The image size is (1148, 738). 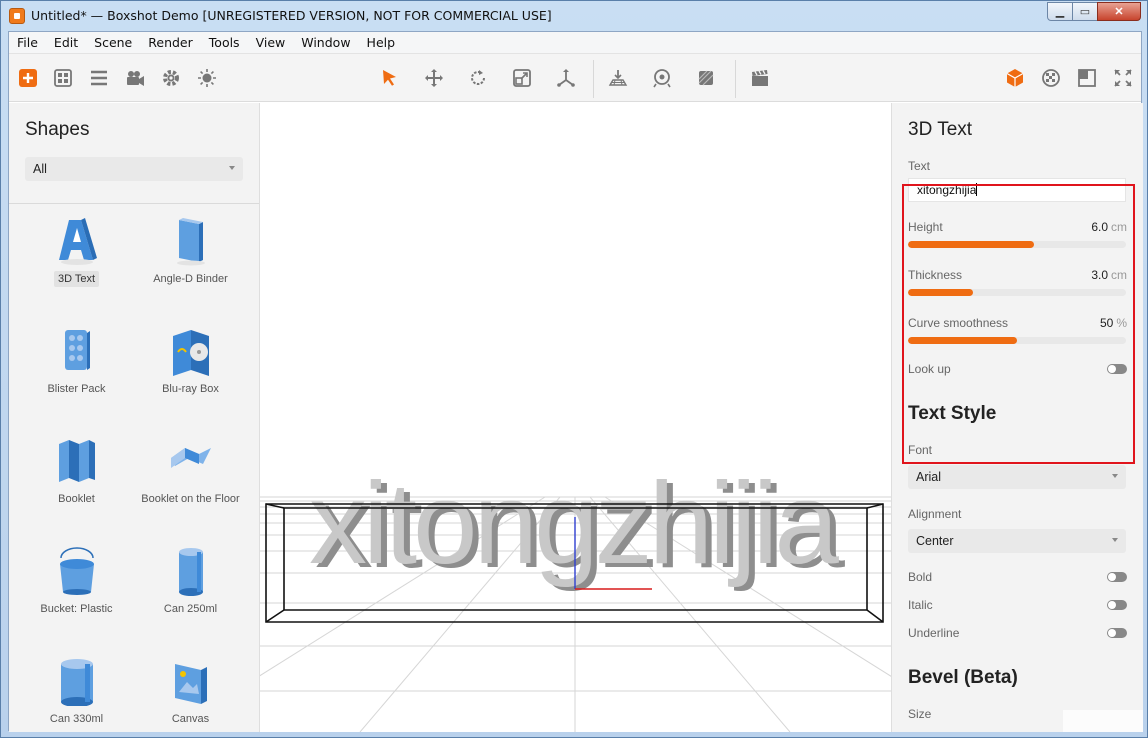 I want to click on annotation-highlight-box, so click(x=1018, y=324).